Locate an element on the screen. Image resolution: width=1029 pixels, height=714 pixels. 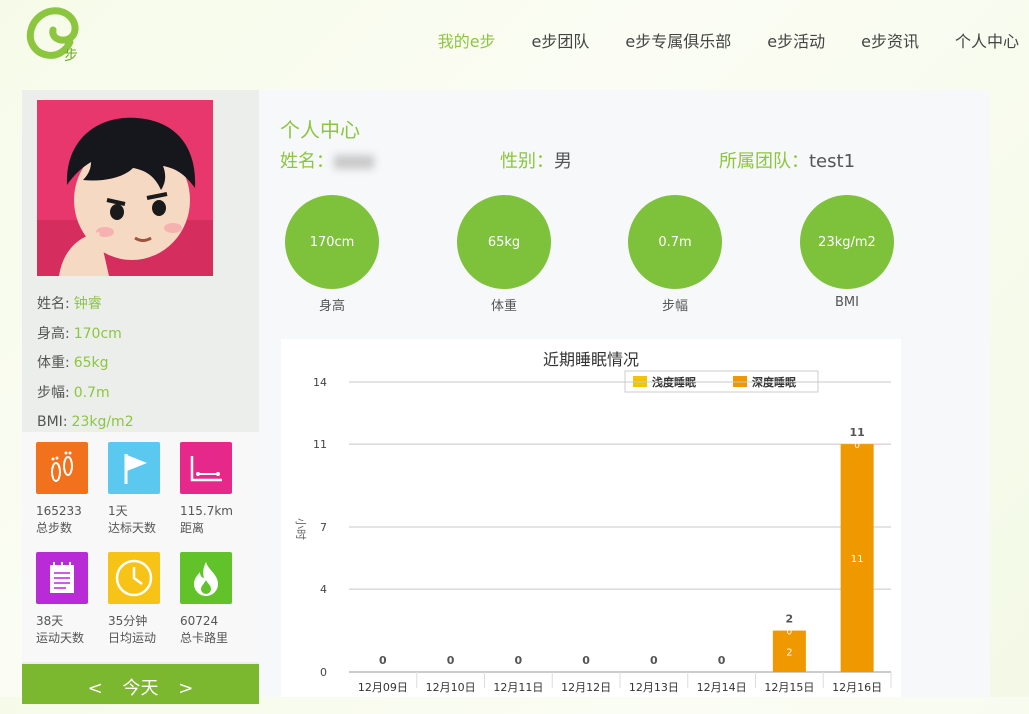
today-label: 今天 is located at coordinates (140, 688).